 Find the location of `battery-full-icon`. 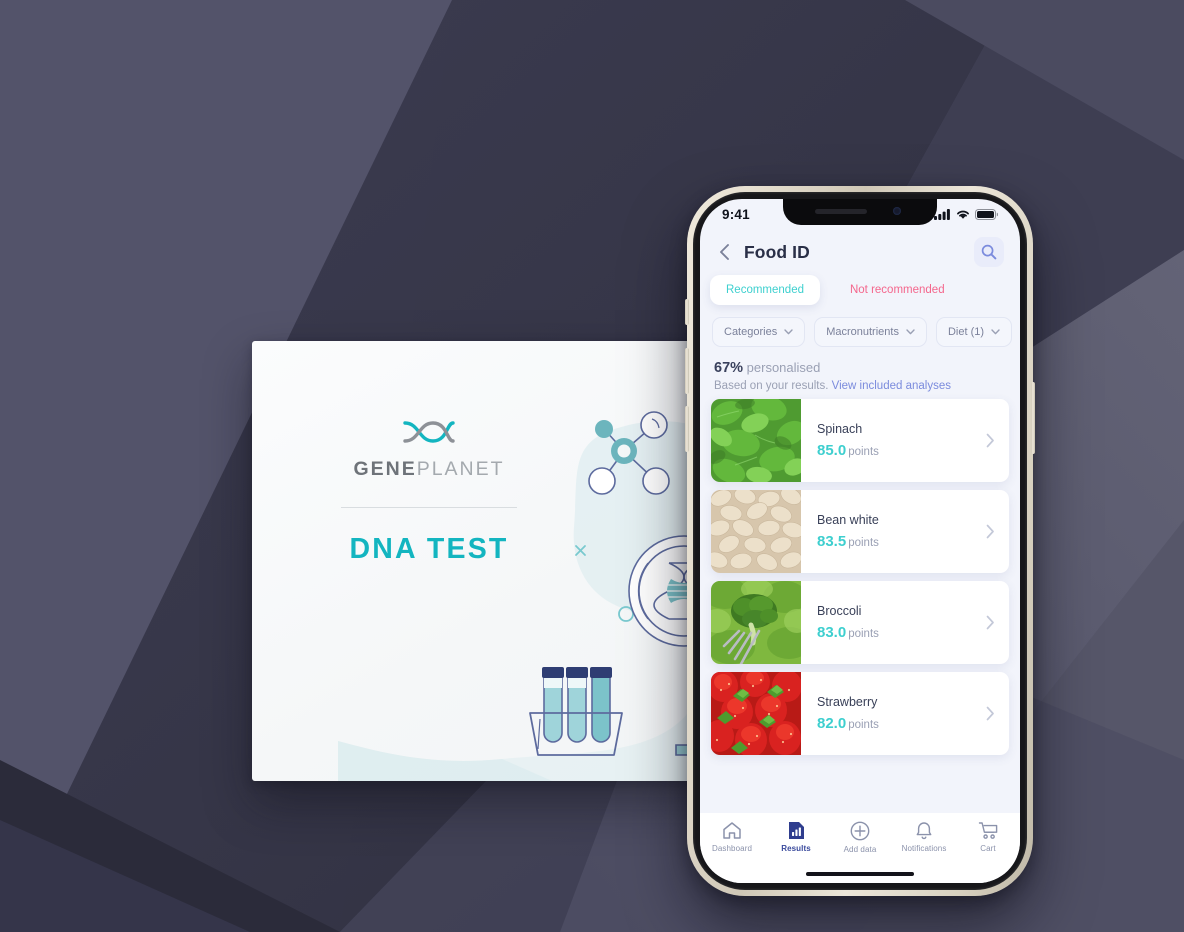

battery-full-icon is located at coordinates (986, 214).